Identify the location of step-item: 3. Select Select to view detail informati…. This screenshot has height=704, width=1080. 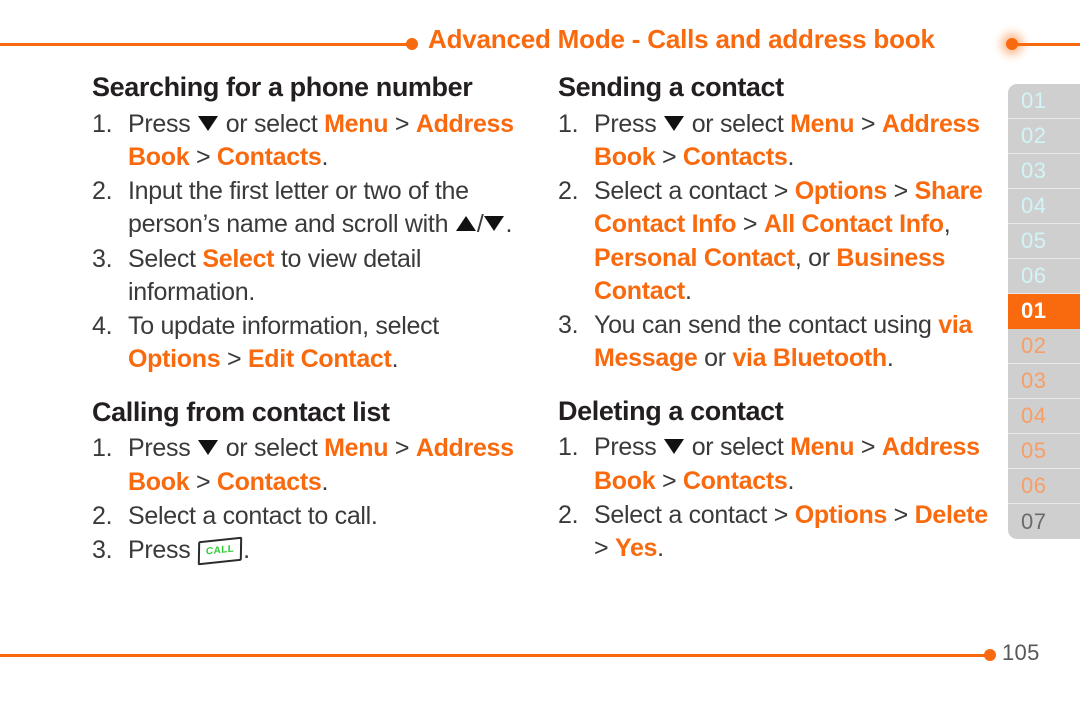
(312, 276).